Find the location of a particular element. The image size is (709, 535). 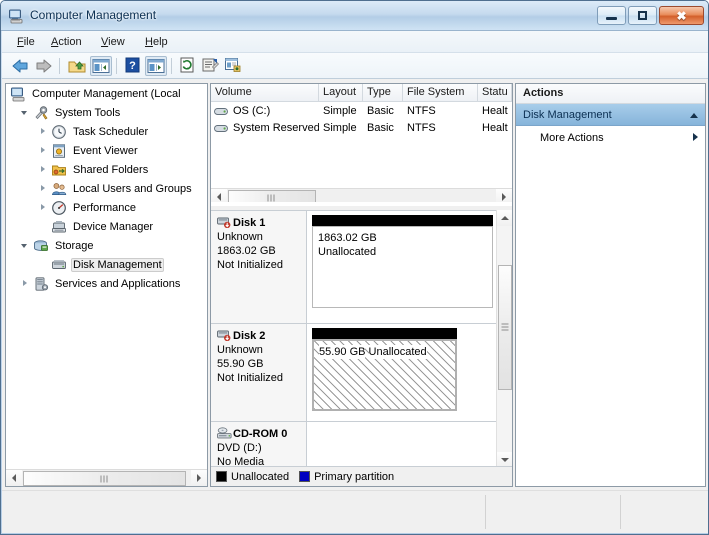

volume-list-scroll-thumb is located at coordinates (272, 196).